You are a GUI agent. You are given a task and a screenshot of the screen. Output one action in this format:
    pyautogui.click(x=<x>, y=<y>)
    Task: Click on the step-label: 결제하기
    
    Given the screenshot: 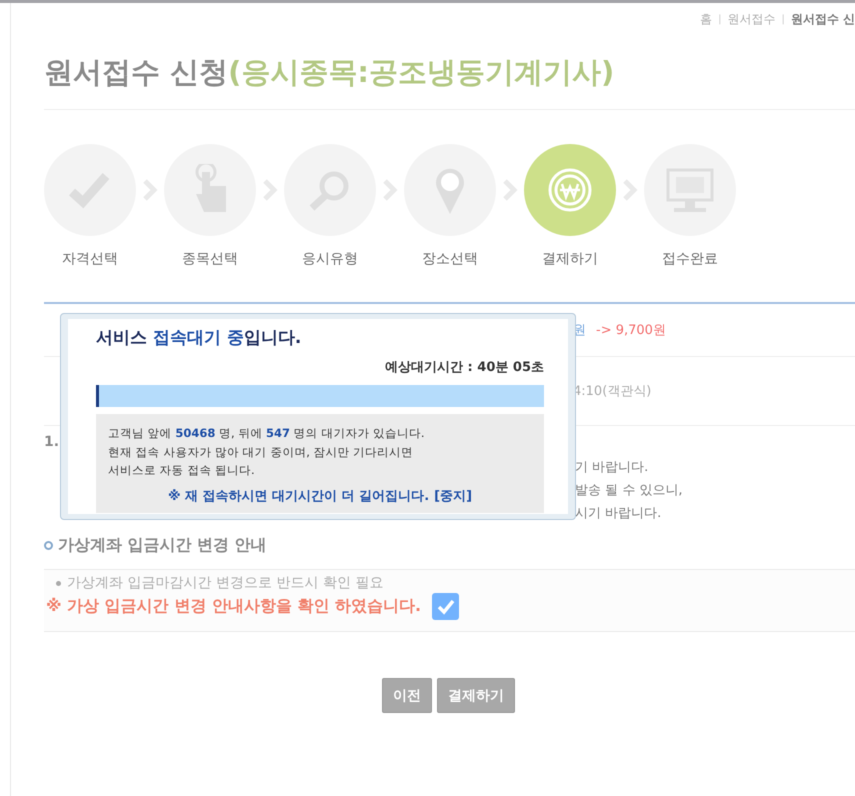 What is the action you would take?
    pyautogui.click(x=570, y=259)
    